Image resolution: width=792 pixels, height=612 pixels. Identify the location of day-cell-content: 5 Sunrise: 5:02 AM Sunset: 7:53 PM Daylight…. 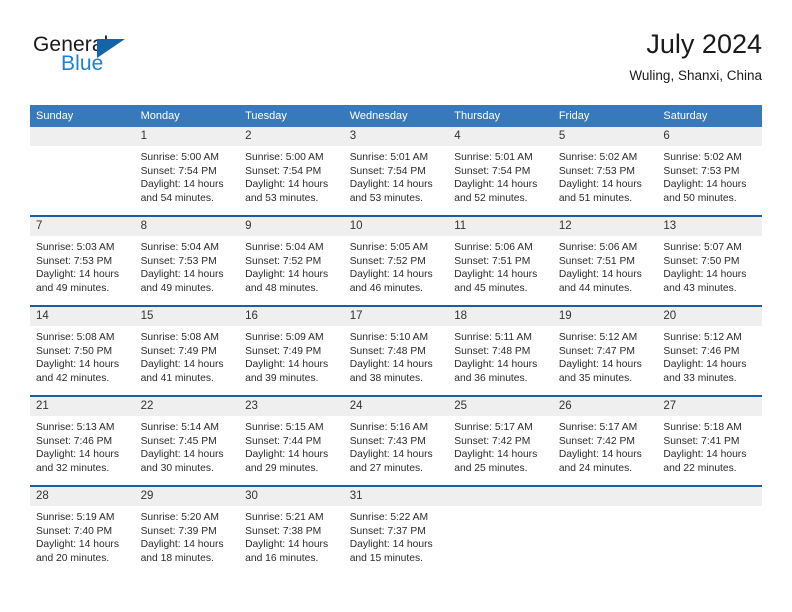
(605, 171).